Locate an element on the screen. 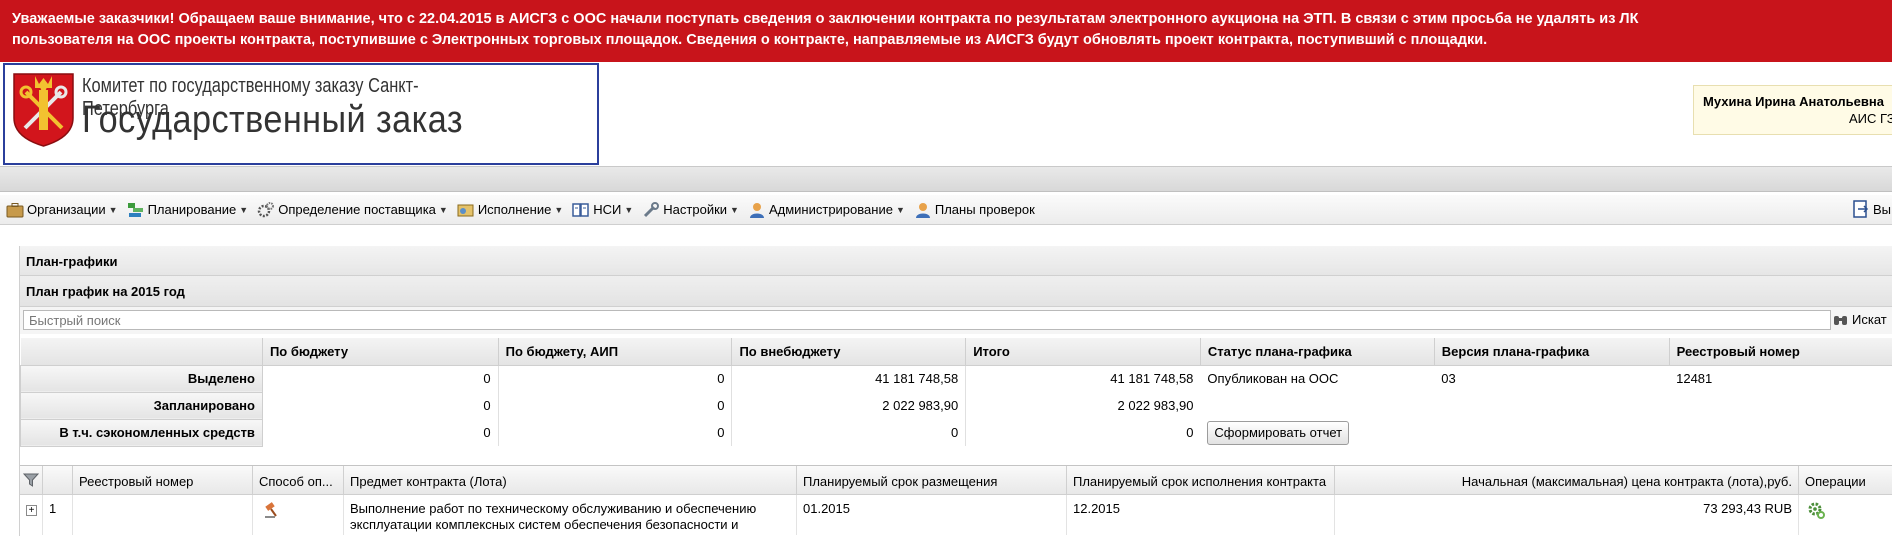 The width and height of the screenshot is (1892, 536). plan-reg-number: 12481 is located at coordinates (1694, 379).